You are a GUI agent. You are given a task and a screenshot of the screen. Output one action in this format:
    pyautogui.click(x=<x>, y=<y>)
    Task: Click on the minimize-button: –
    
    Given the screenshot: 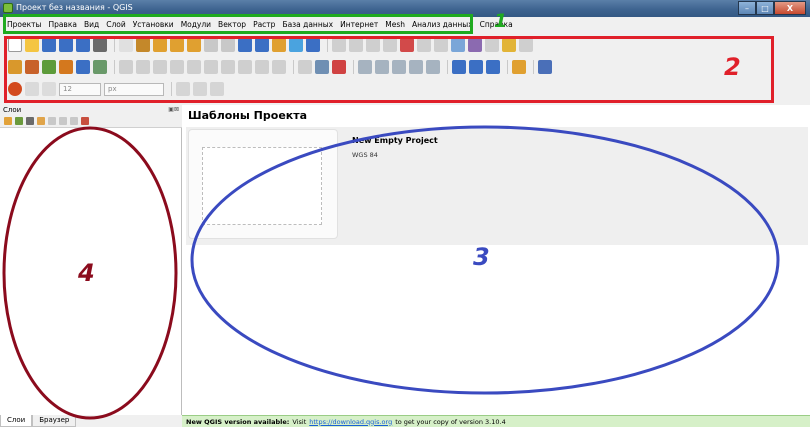 What is the action you would take?
    pyautogui.click(x=747, y=8)
    